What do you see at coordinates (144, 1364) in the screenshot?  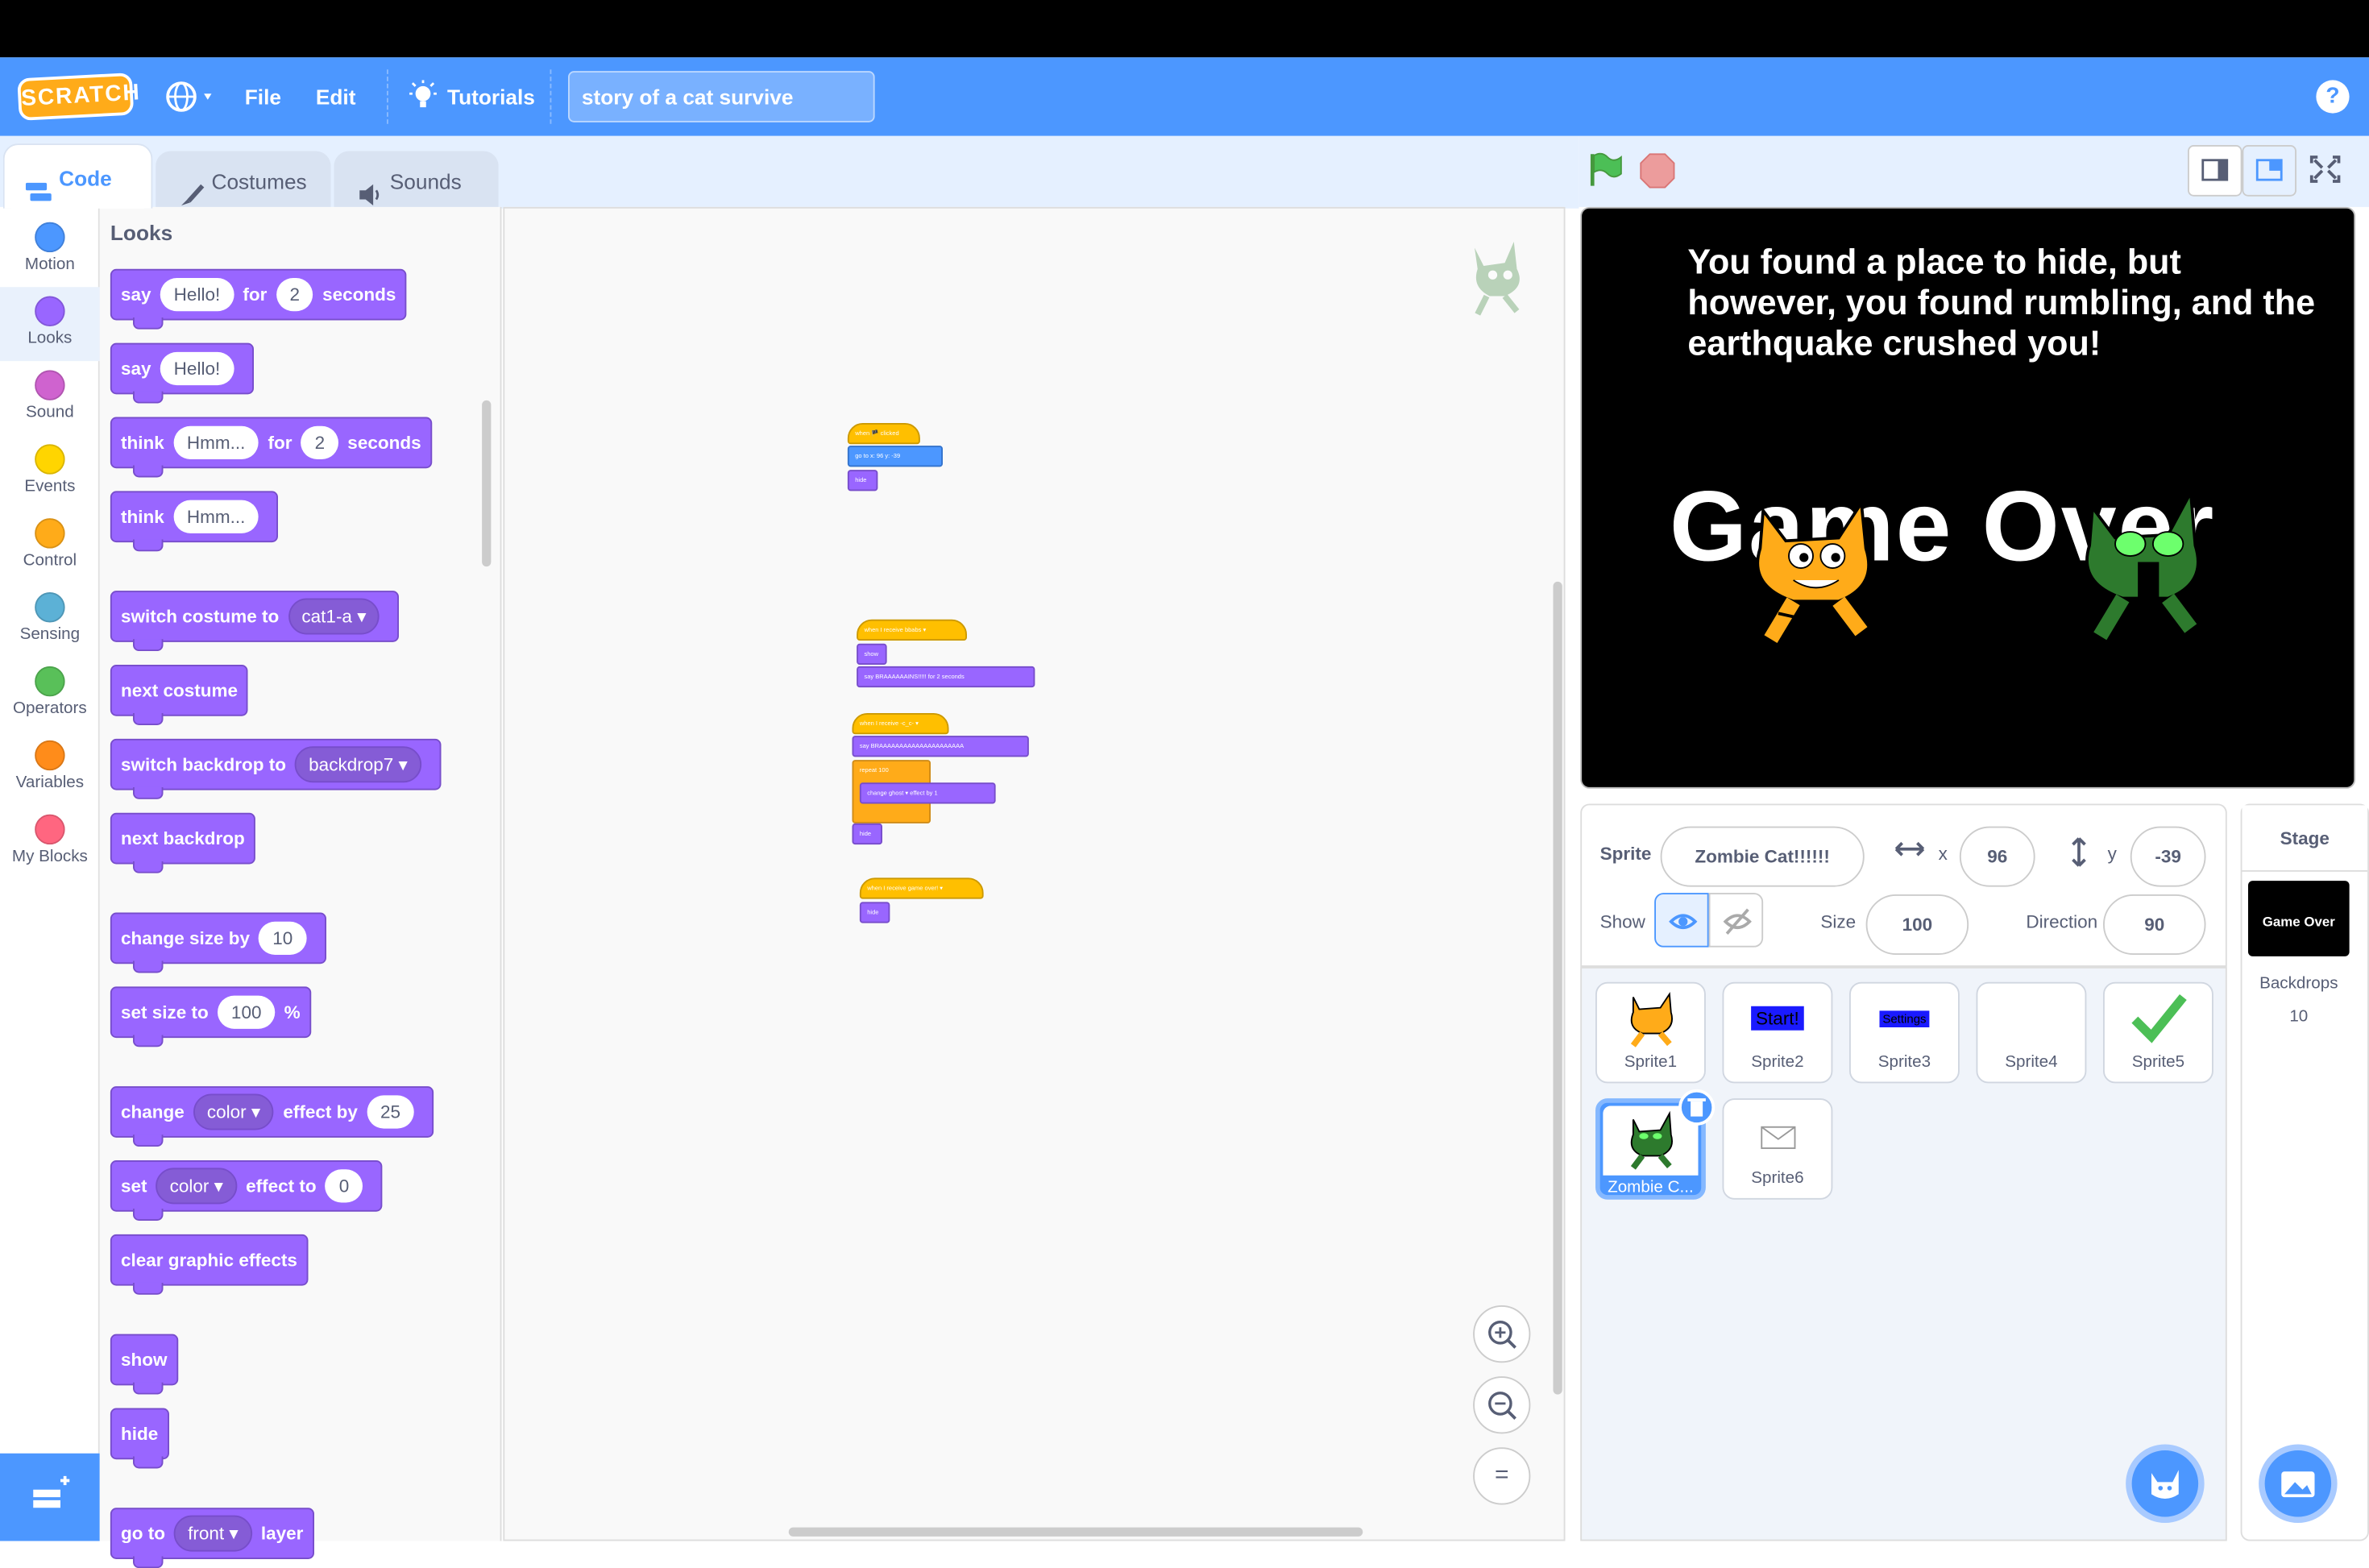 I see `block-show: show` at bounding box center [144, 1364].